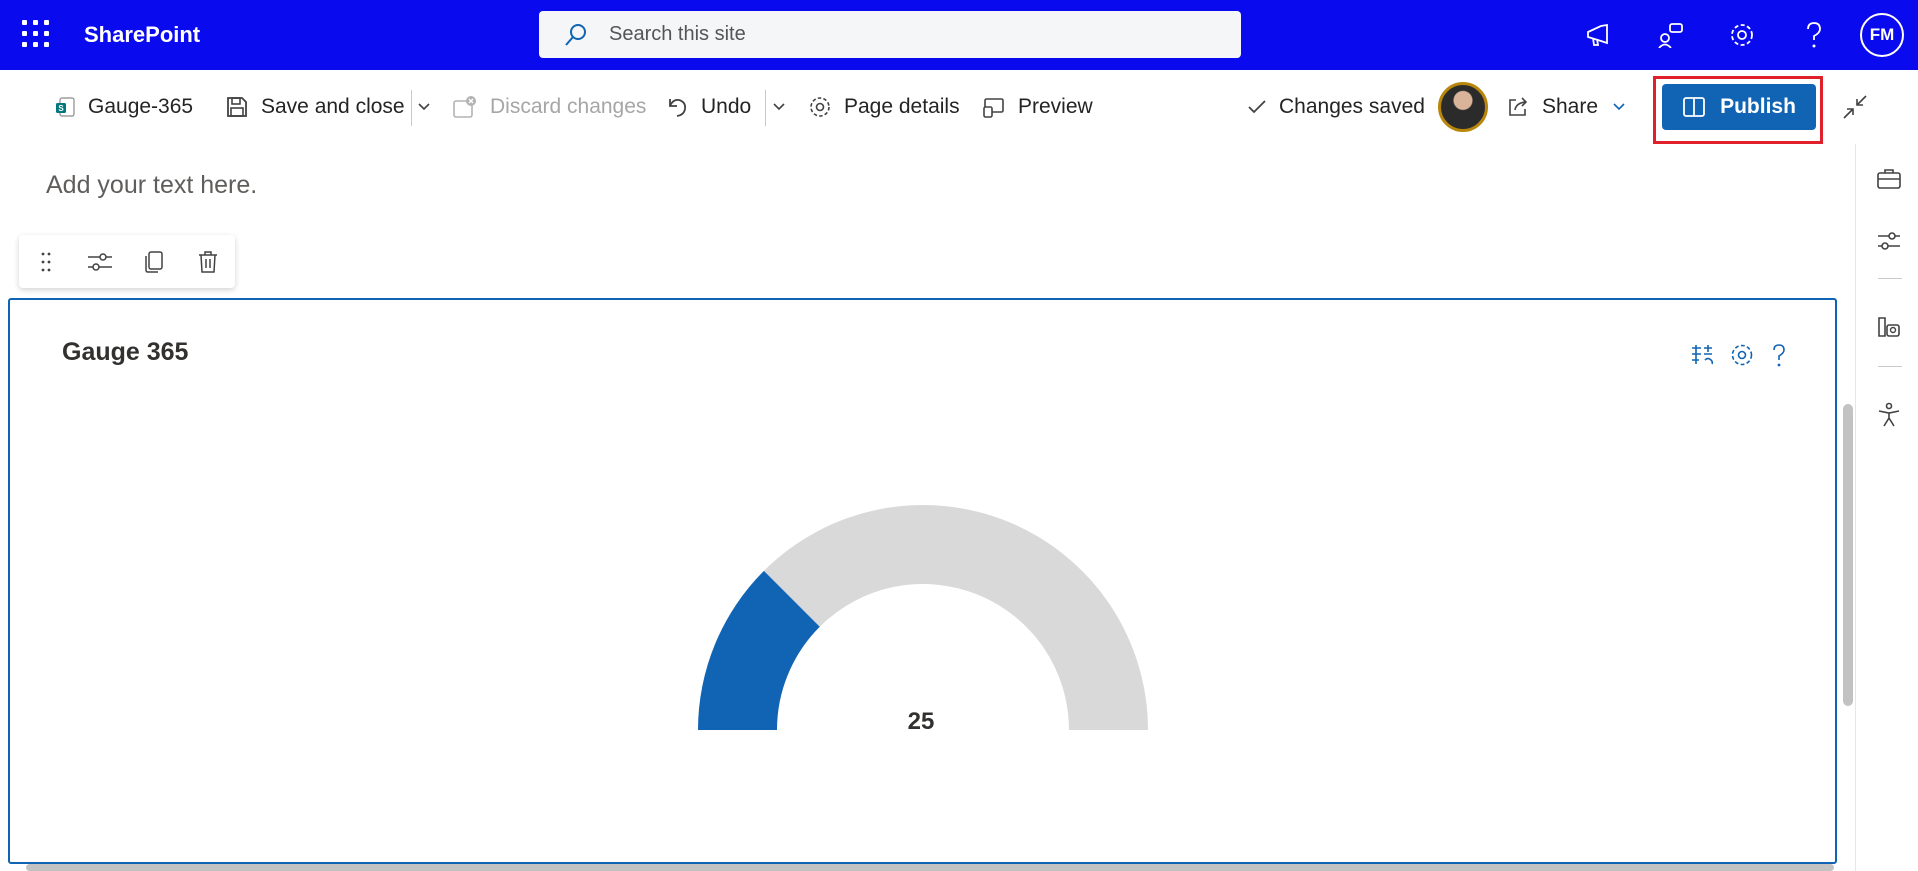 This screenshot has height=871, width=1918. I want to click on text-placeholder: Add your text here., so click(151, 185).